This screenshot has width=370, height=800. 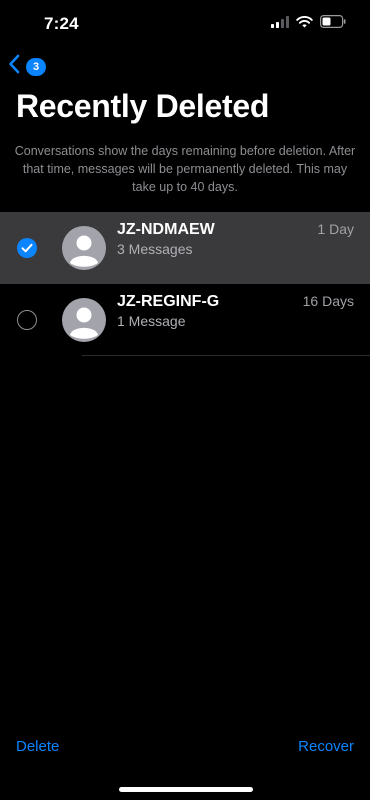 I want to click on conversation-row: JZ-NDMAEW 3 Messages 1 Day, so click(x=185, y=248).